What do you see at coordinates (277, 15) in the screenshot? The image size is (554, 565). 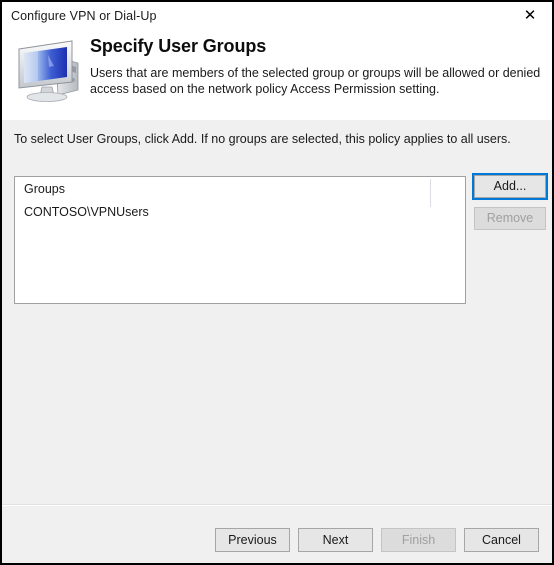 I see `title-bar: Configure VPN or Dial-Up ✕` at bounding box center [277, 15].